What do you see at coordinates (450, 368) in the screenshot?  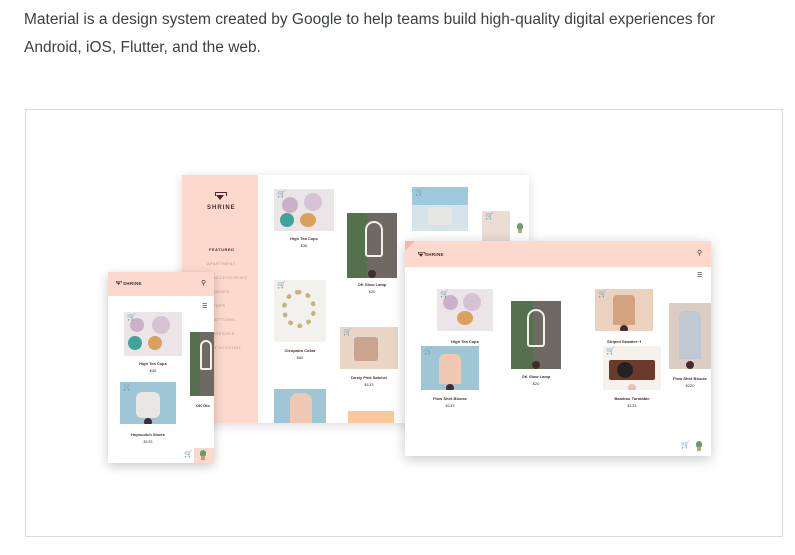 I see `product-image-blouse-2: 🛒` at bounding box center [450, 368].